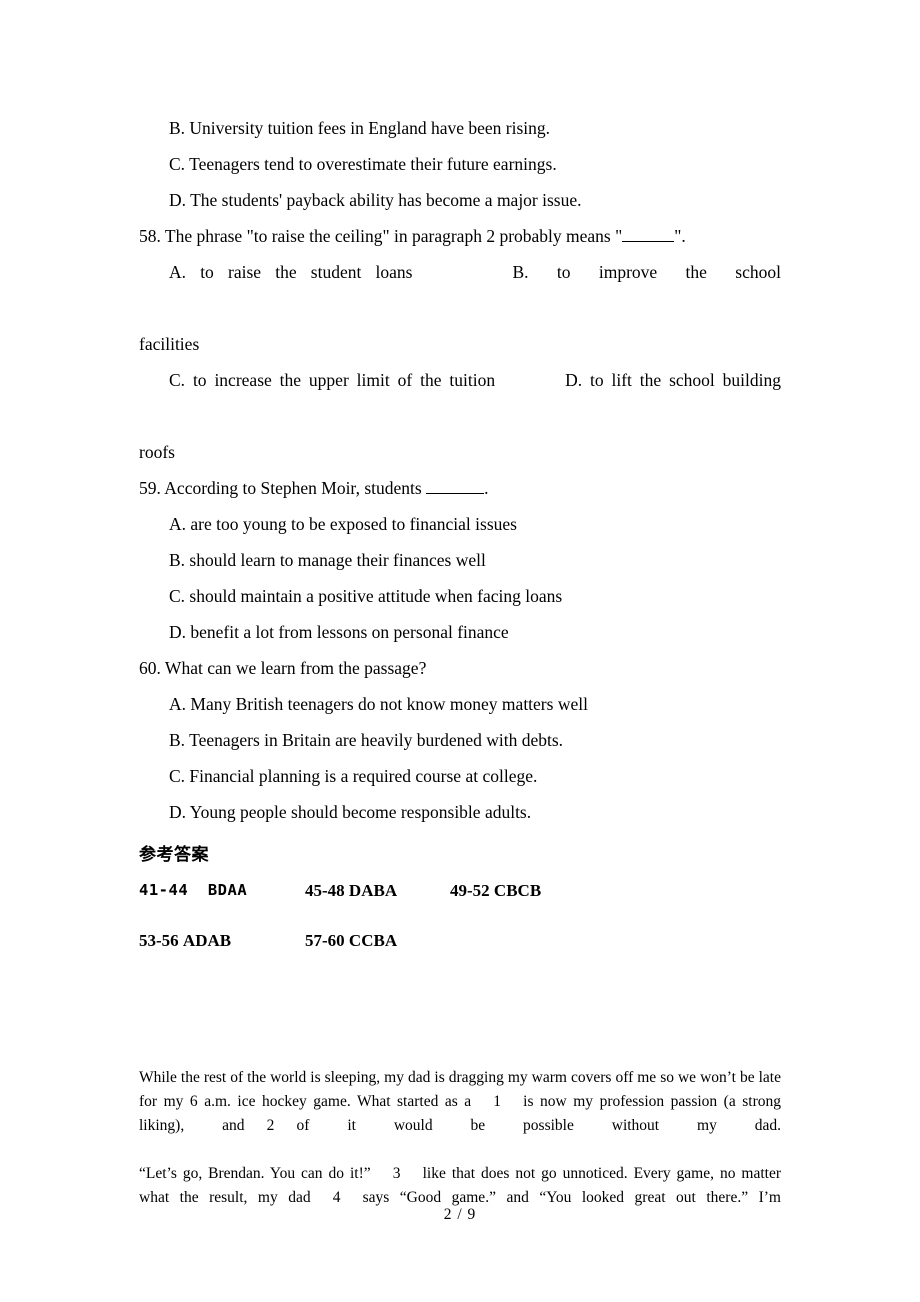  I want to click on answer-letters: CBCB, so click(517, 890).